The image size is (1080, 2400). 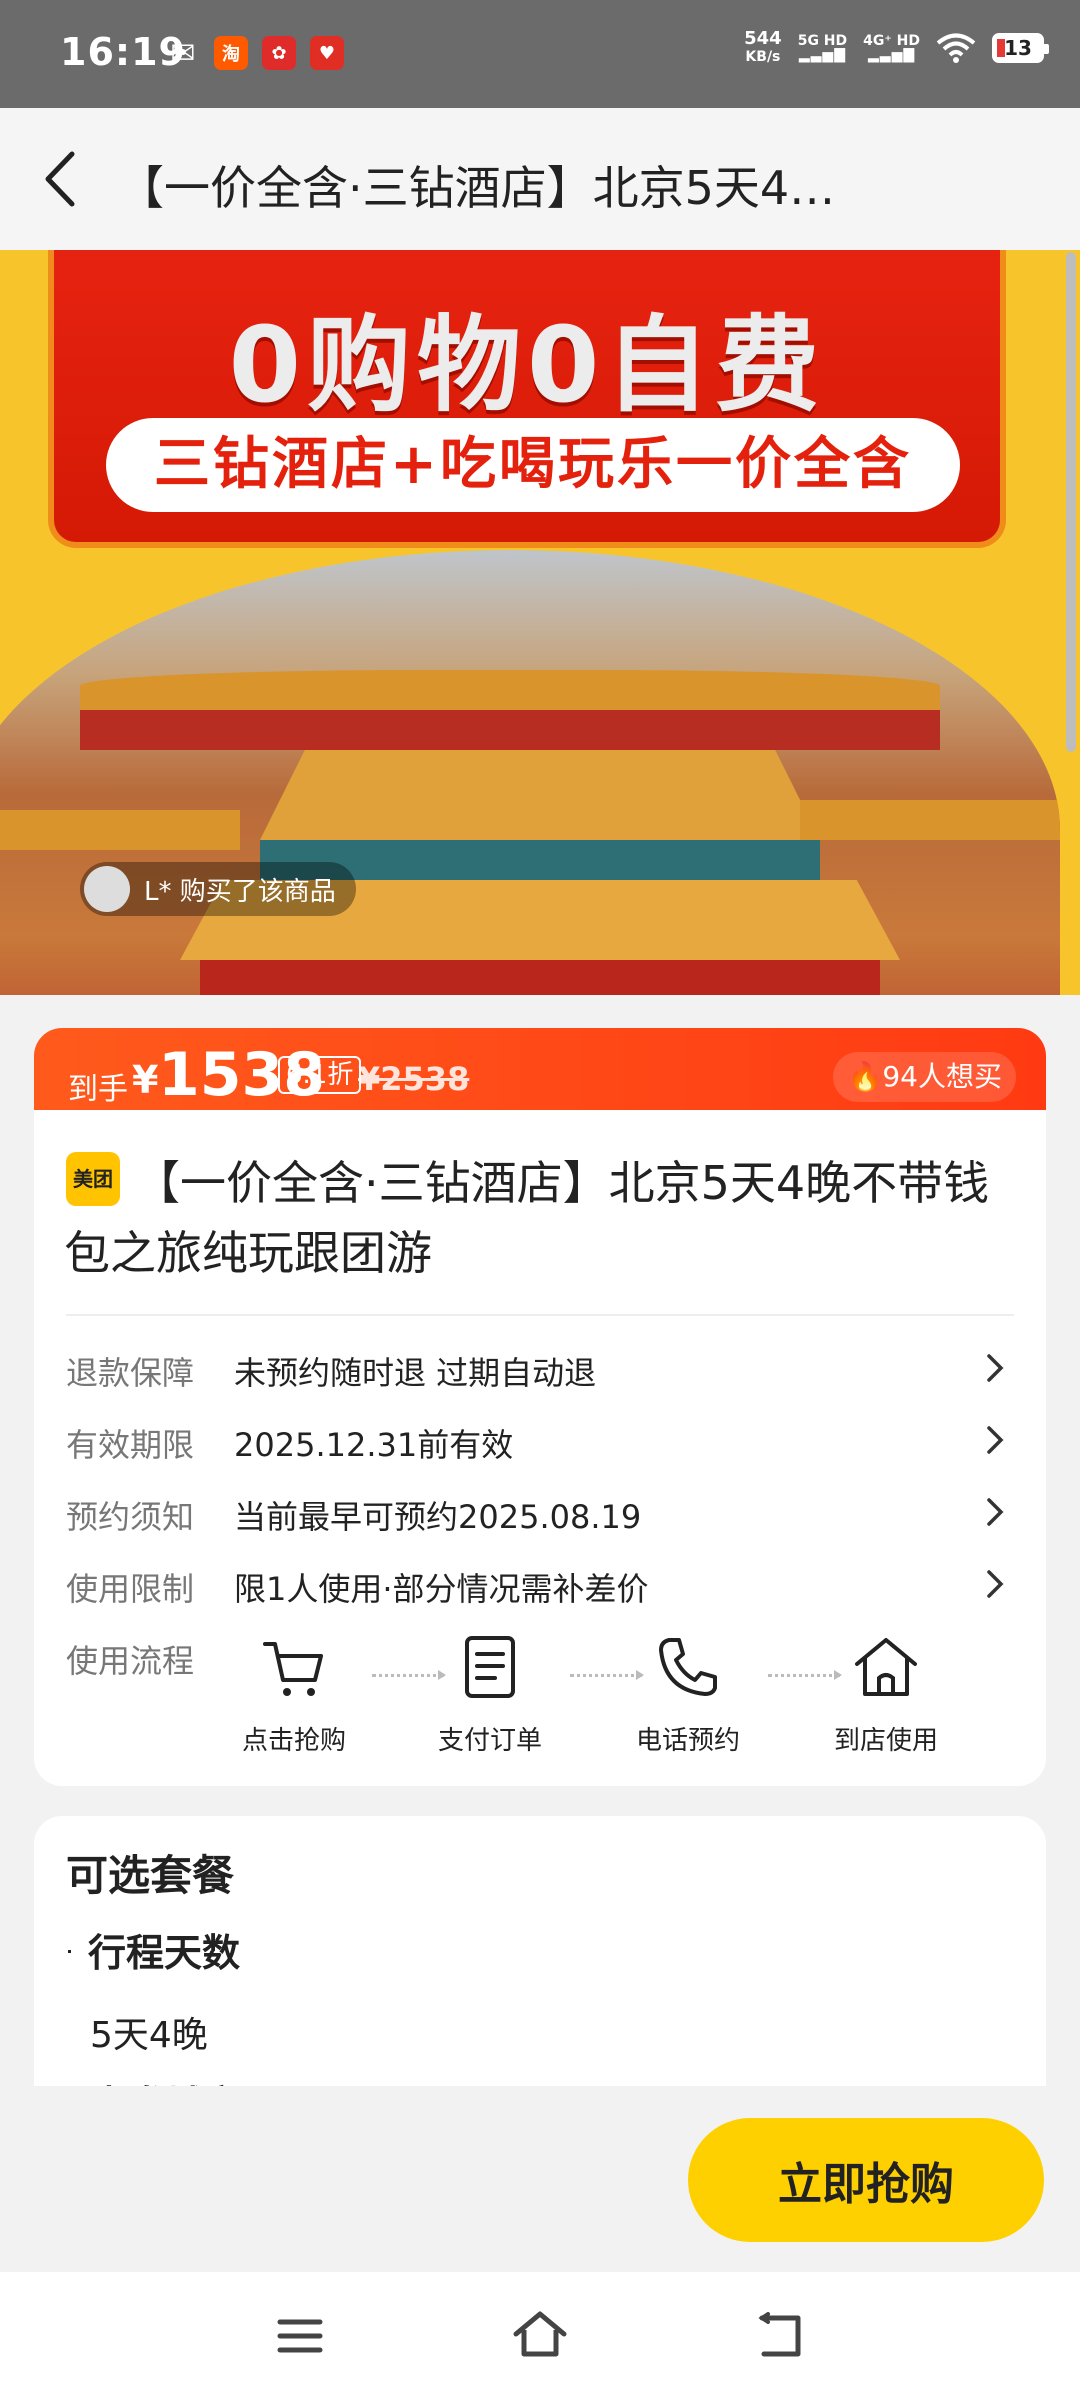 I want to click on recent-buyer-ticker: L* 购买了该商品, so click(x=218, y=889).